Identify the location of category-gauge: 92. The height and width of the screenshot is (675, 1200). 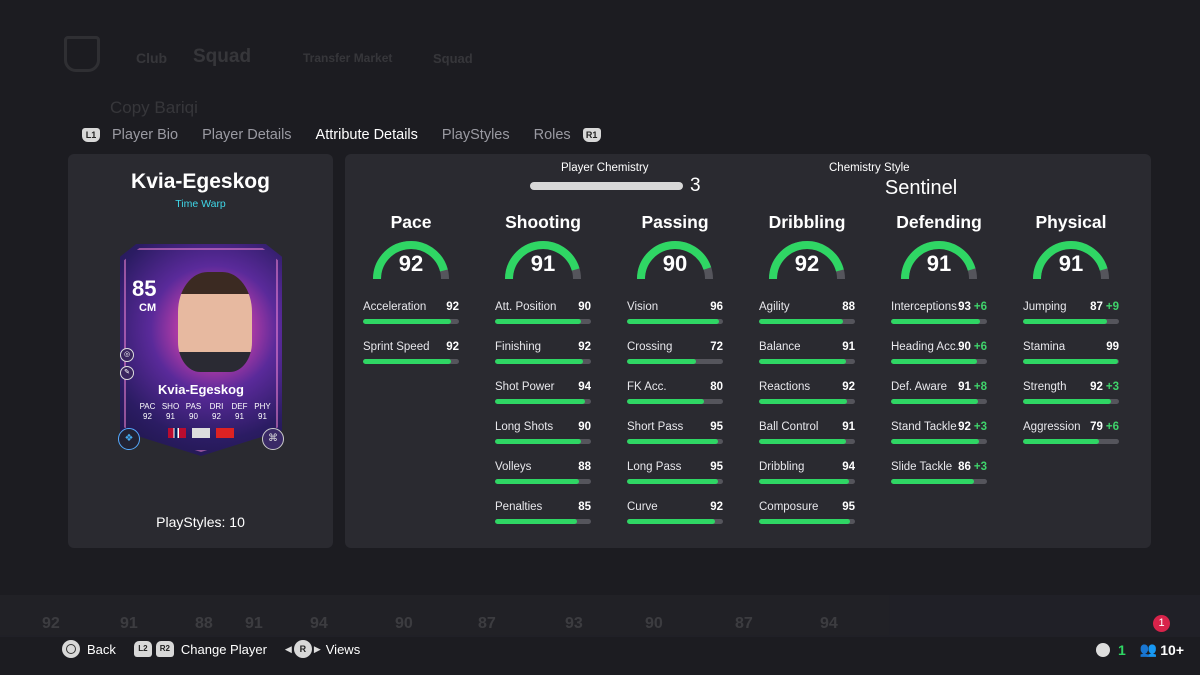
(807, 259).